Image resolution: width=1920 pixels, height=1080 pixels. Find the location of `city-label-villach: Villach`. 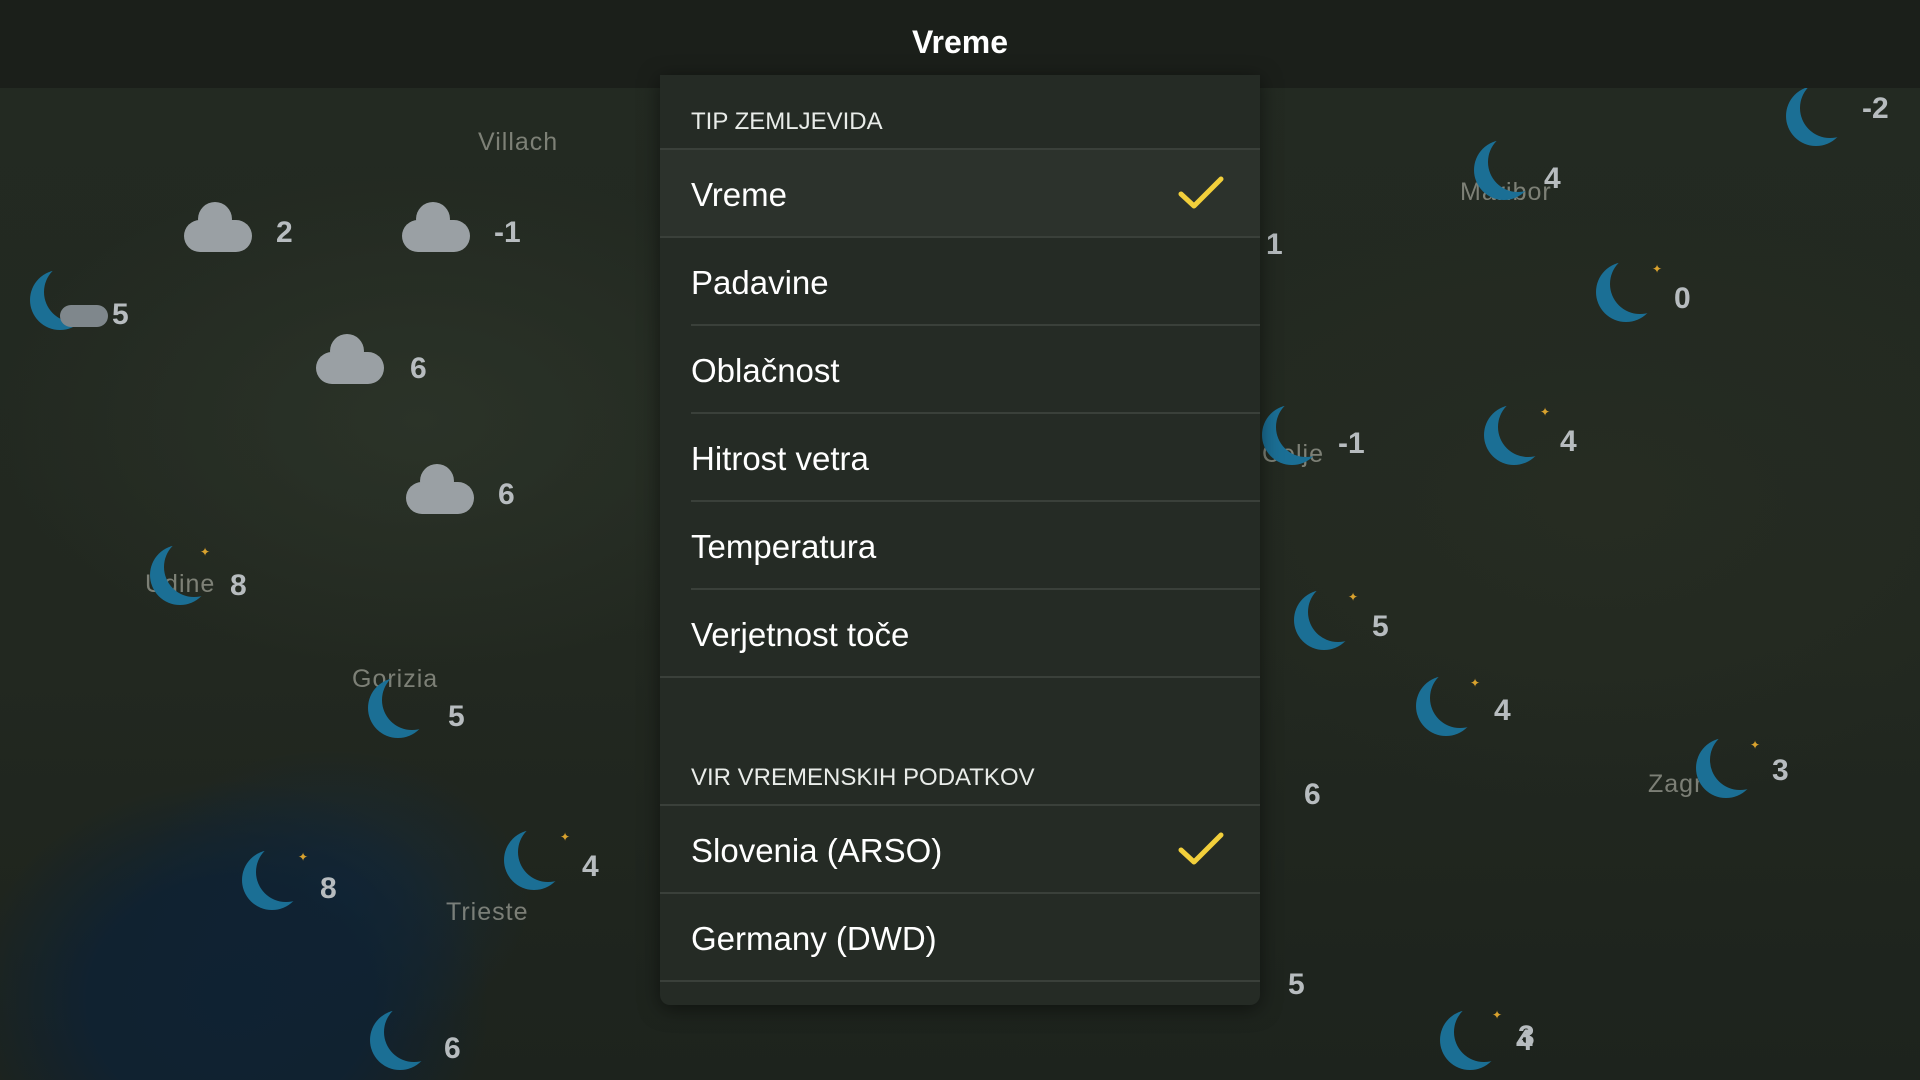

city-label-villach: Villach is located at coordinates (518, 142).